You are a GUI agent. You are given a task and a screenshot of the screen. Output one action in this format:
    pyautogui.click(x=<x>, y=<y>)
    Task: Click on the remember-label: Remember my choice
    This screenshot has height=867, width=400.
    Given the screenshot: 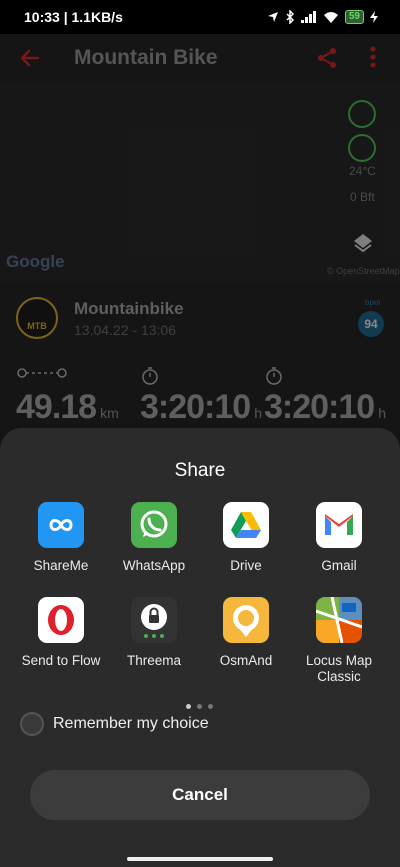 What is the action you would take?
    pyautogui.click(x=131, y=723)
    